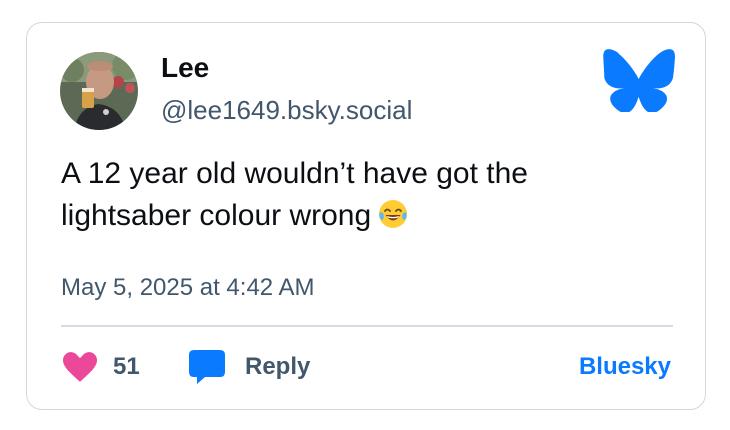 This screenshot has height=430, width=730. What do you see at coordinates (367, 326) in the screenshot?
I see `divider` at bounding box center [367, 326].